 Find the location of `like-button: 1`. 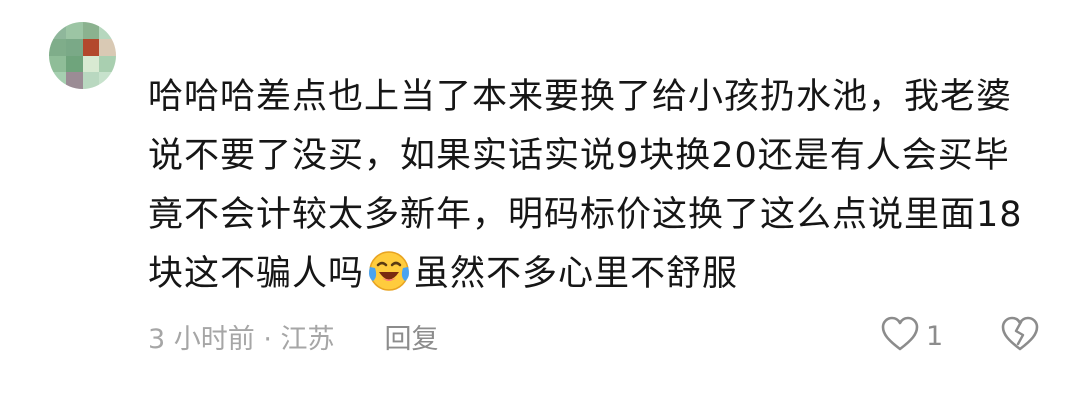

like-button: 1 is located at coordinates (911, 336).